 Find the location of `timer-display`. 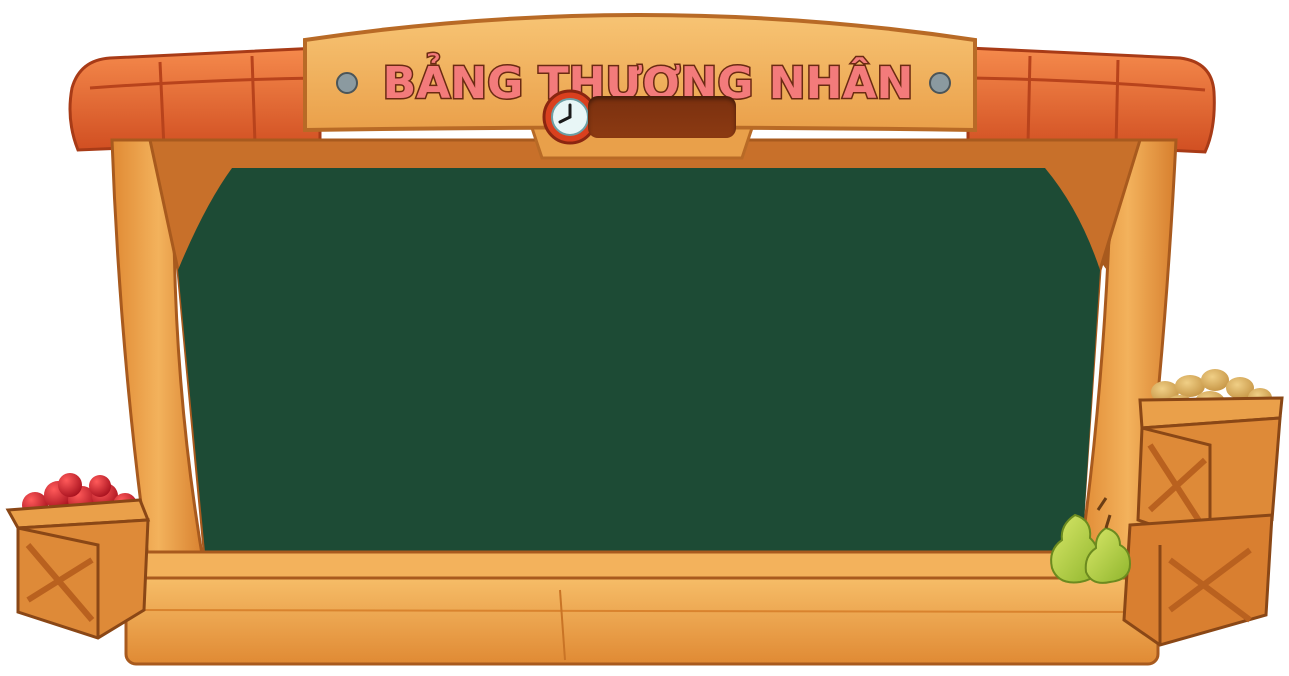

timer-display is located at coordinates (662, 117).